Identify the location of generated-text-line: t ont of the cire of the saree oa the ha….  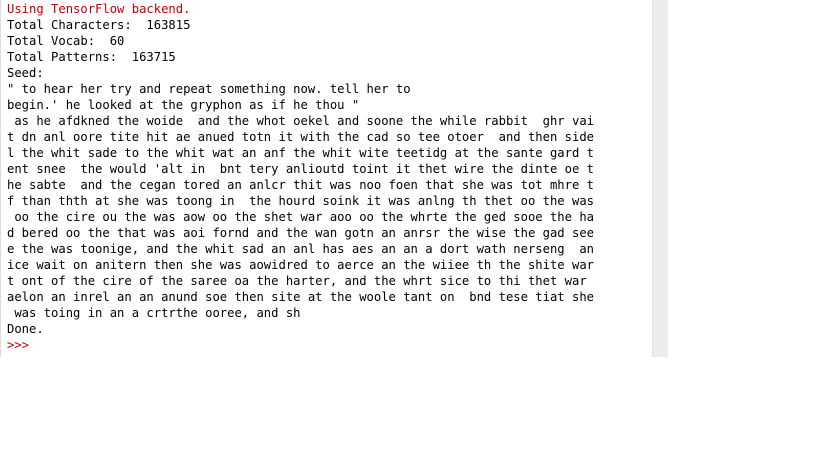
(297, 281).